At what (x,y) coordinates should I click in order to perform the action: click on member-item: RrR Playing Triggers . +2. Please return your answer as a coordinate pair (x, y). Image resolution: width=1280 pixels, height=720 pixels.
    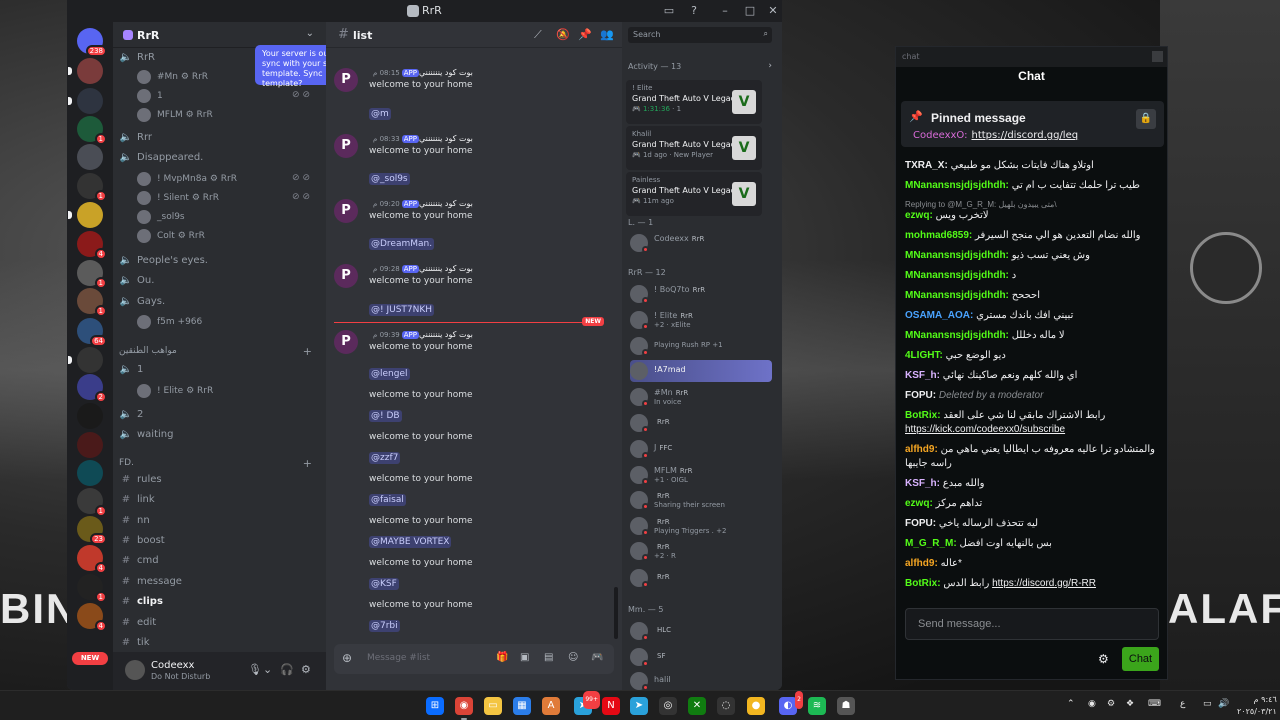
    Looking at the image, I should click on (704, 526).